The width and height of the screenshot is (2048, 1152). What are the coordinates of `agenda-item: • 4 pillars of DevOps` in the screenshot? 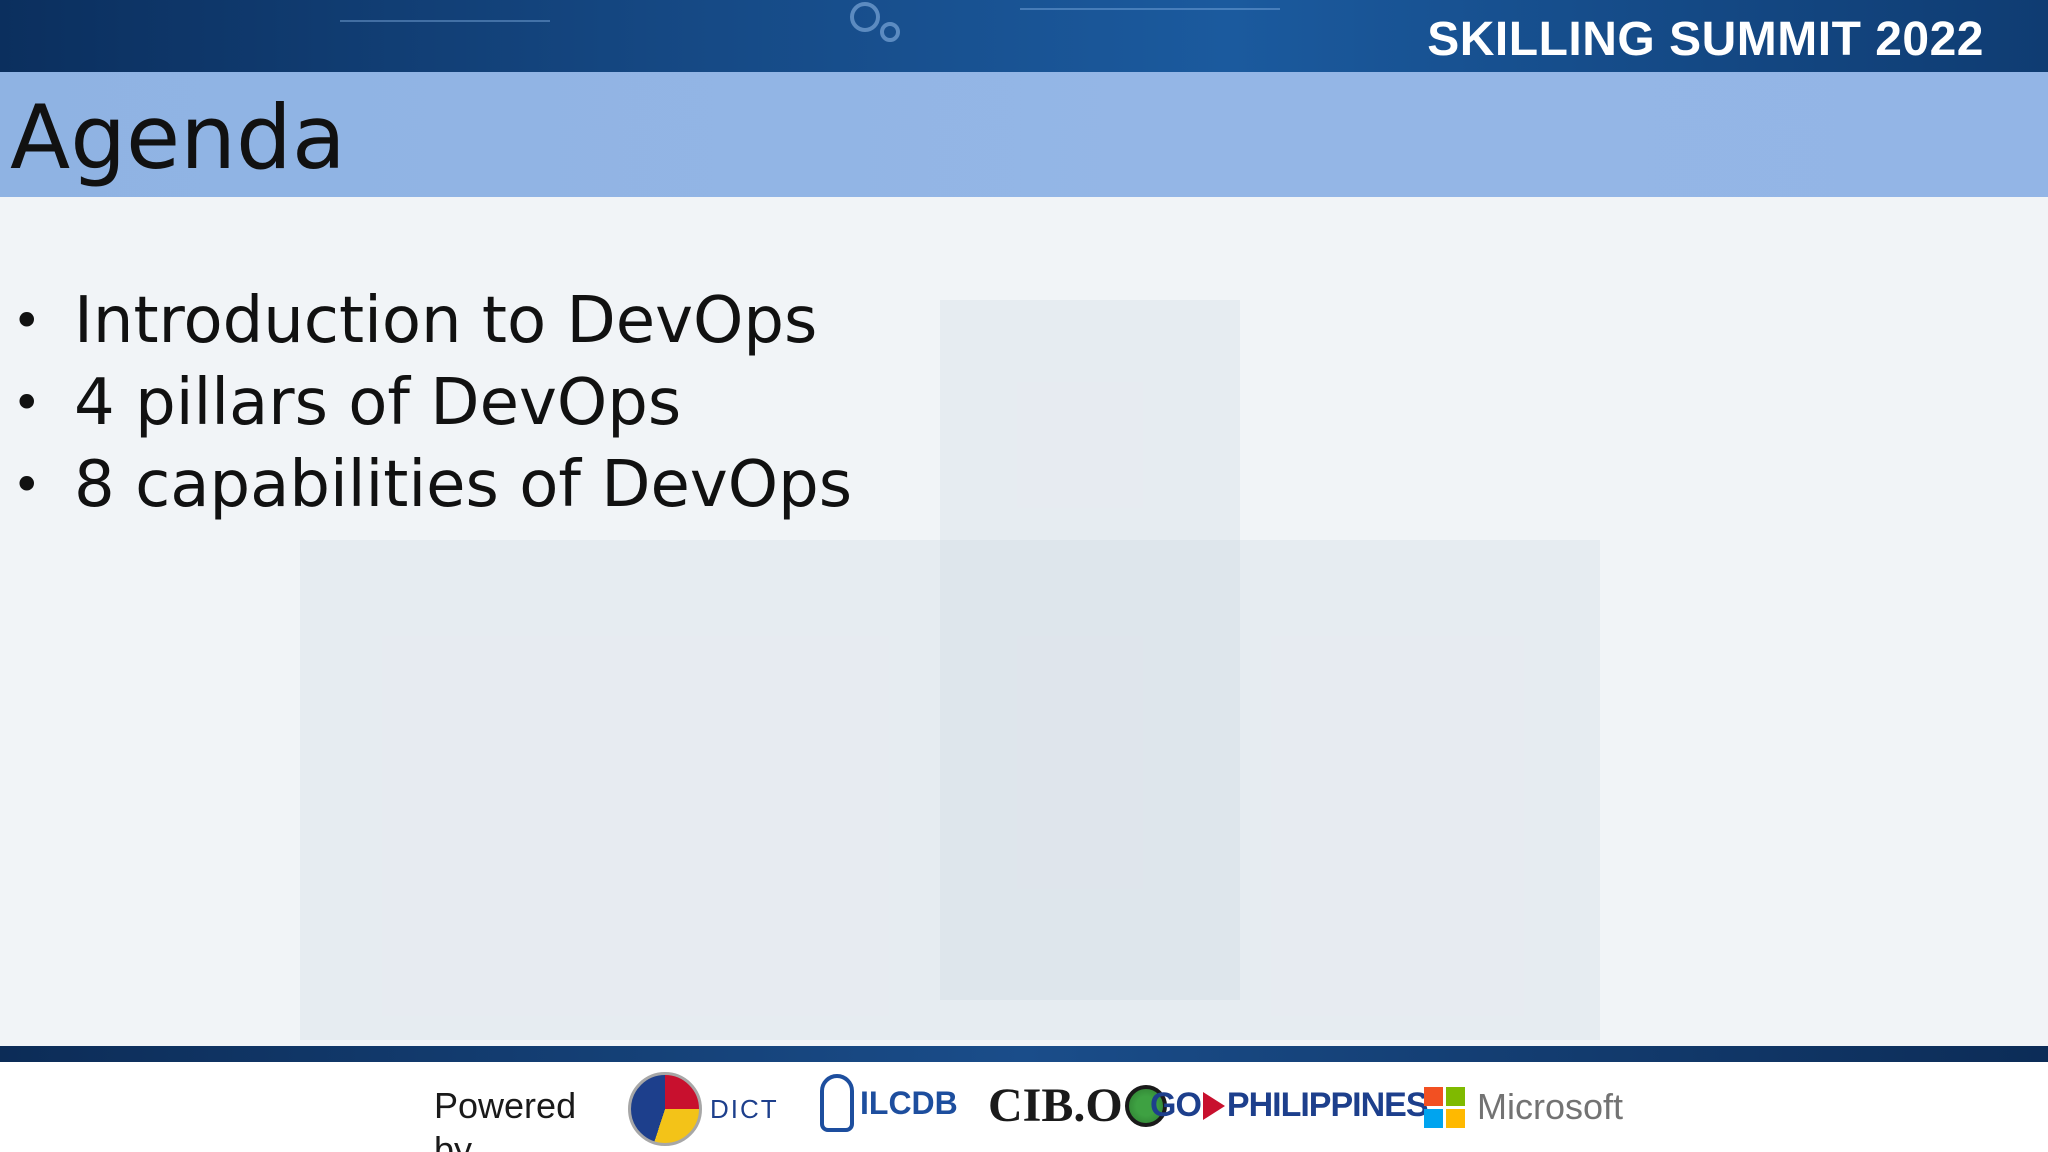 It's located at (426, 403).